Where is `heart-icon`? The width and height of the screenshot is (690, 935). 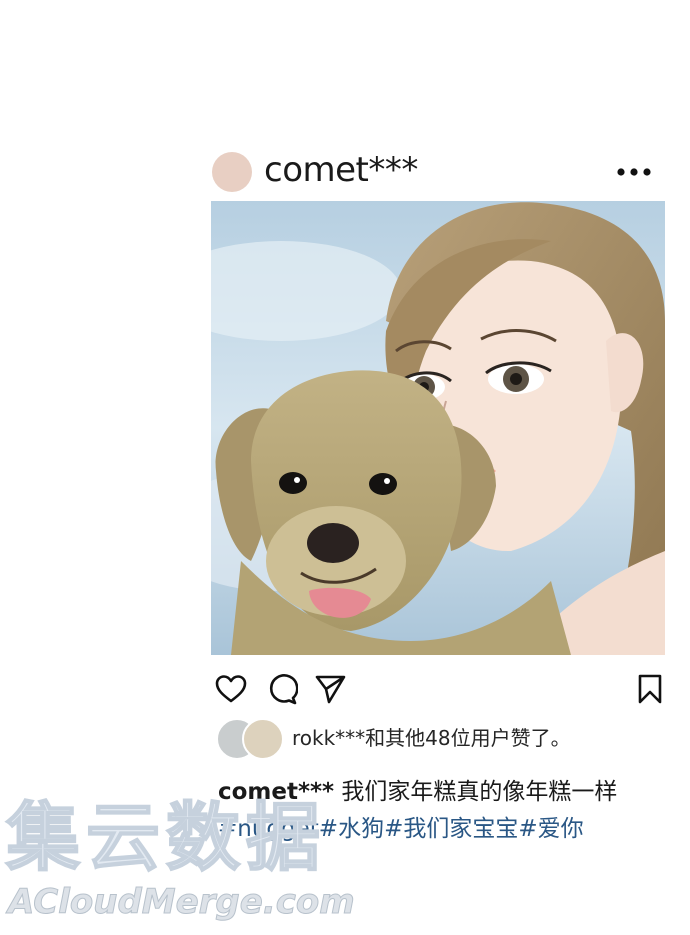 heart-icon is located at coordinates (231, 689).